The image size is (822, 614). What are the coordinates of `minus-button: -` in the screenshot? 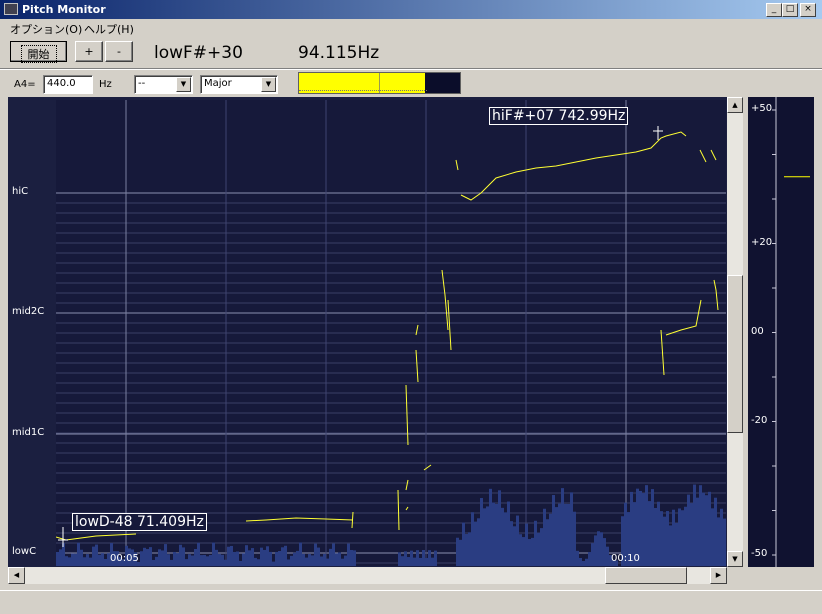 It's located at (119, 51).